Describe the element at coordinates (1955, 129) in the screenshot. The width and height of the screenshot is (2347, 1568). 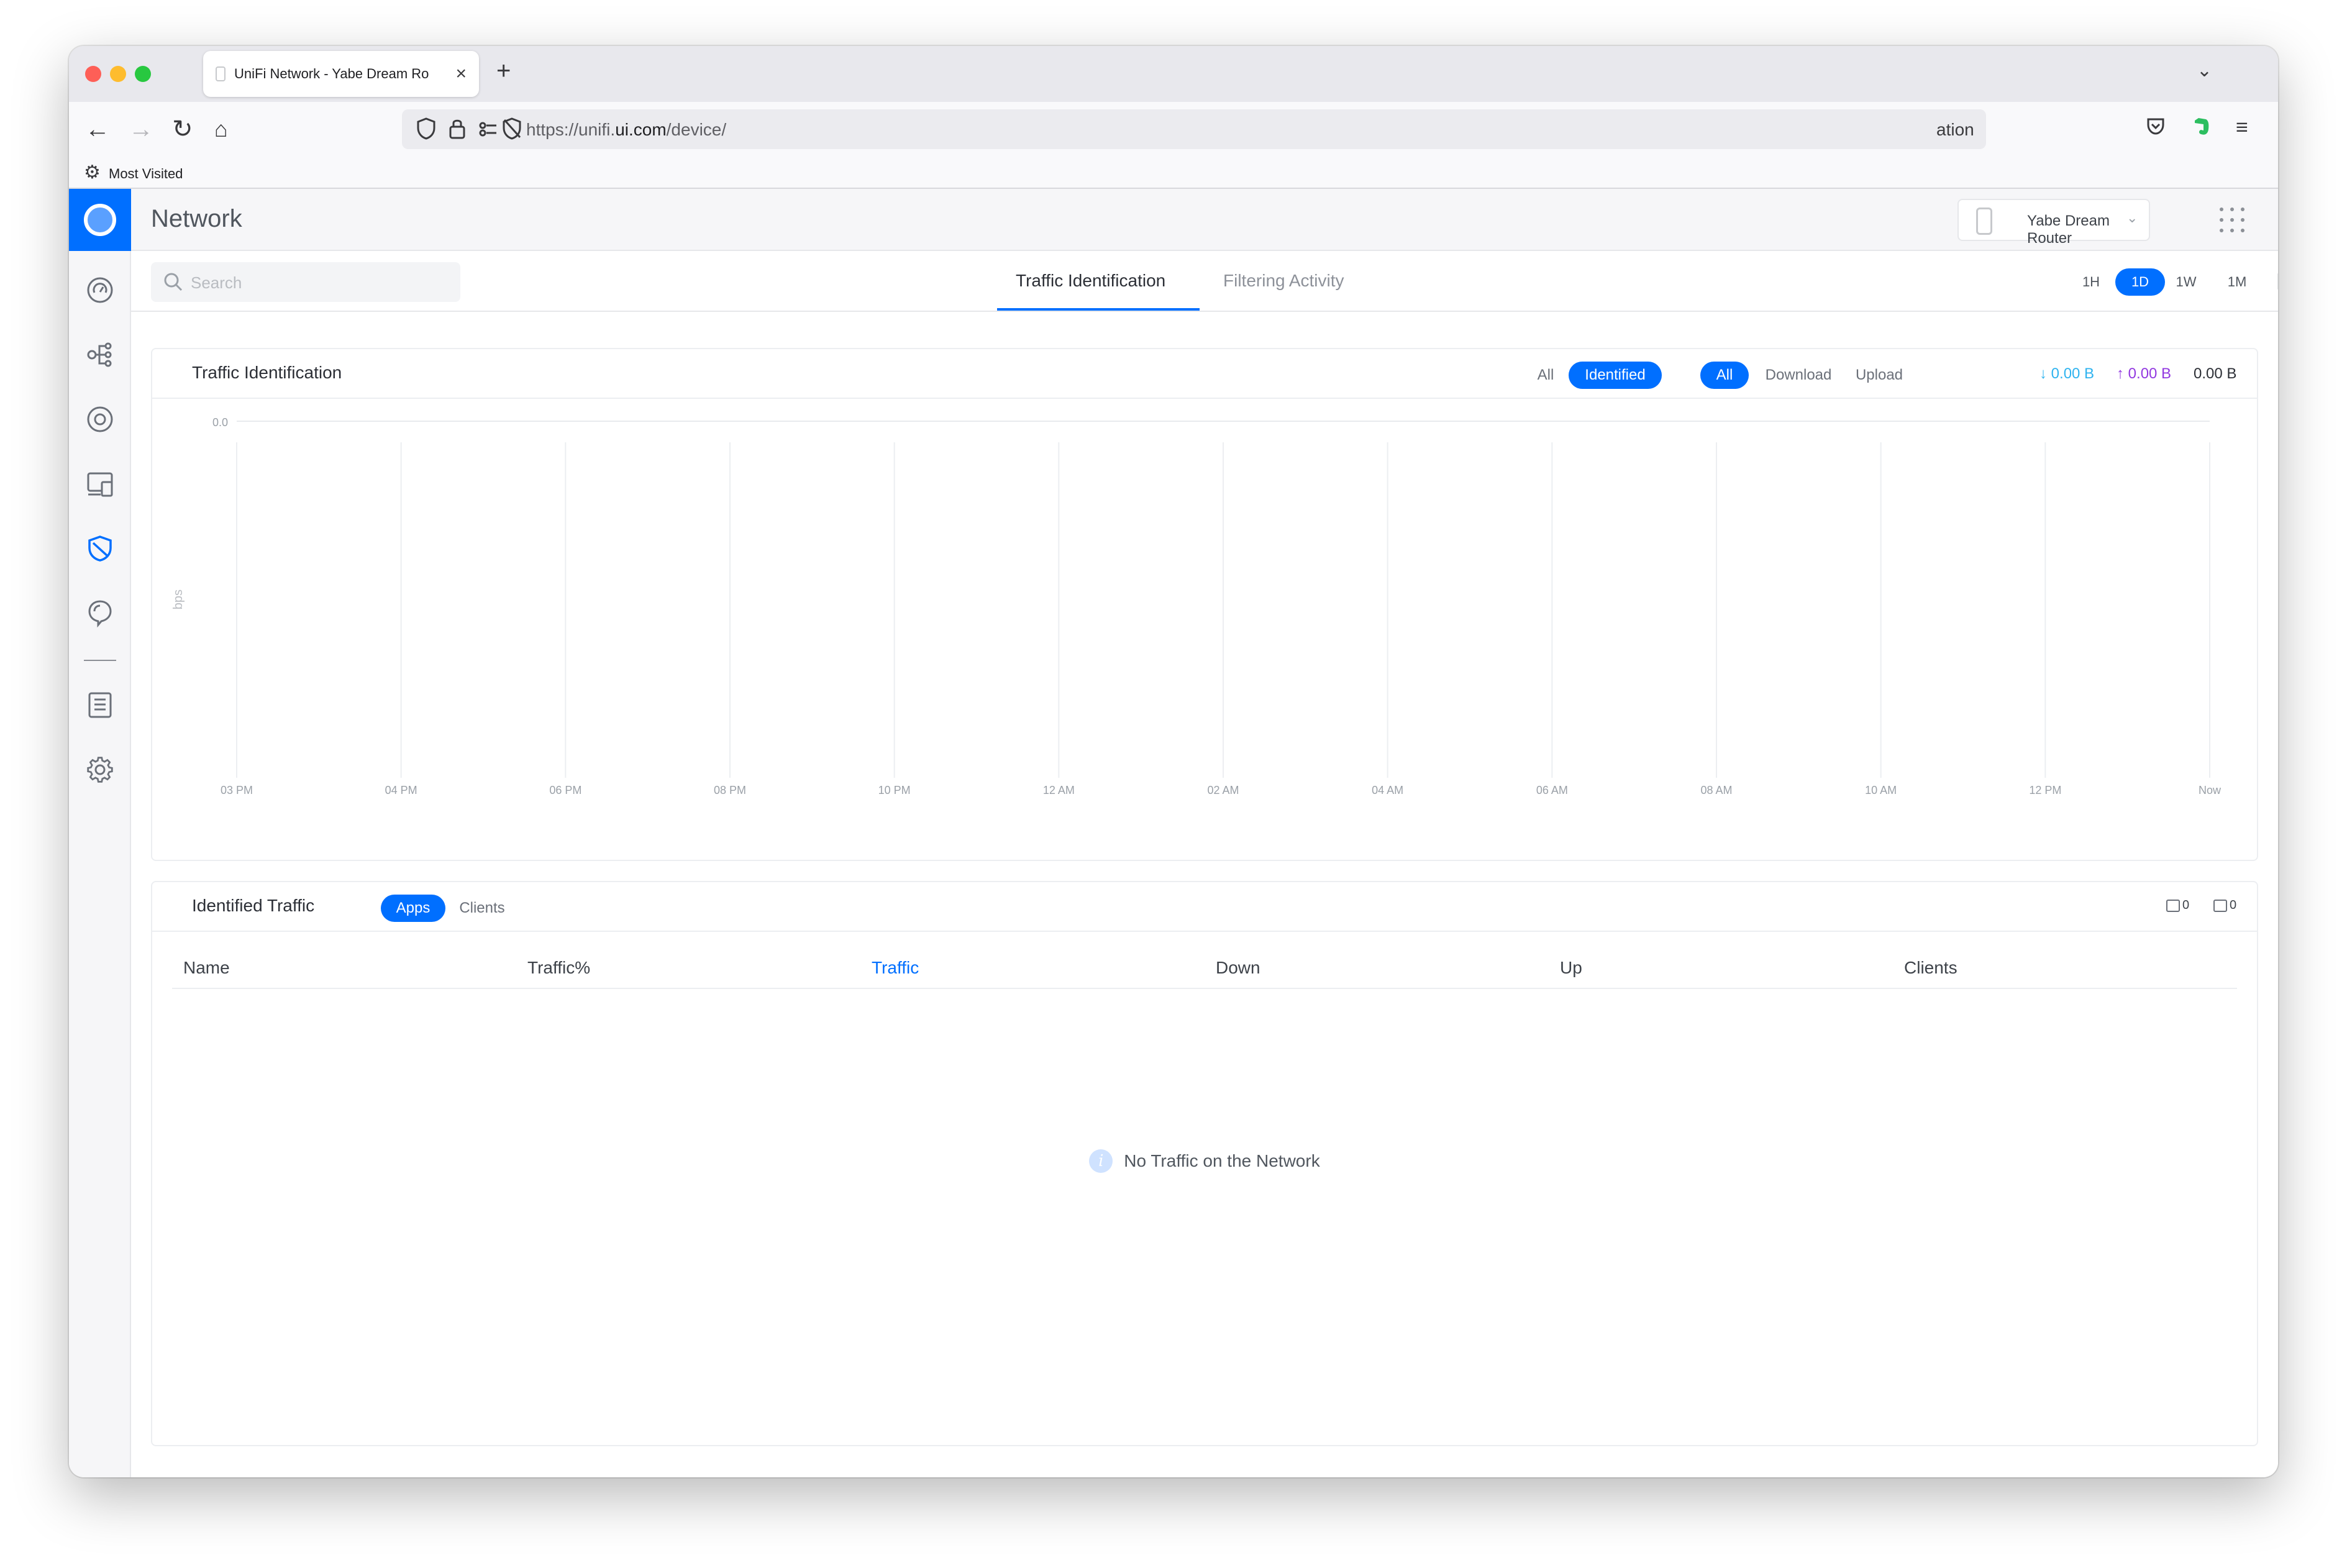
I see `url-tail: ation` at that location.